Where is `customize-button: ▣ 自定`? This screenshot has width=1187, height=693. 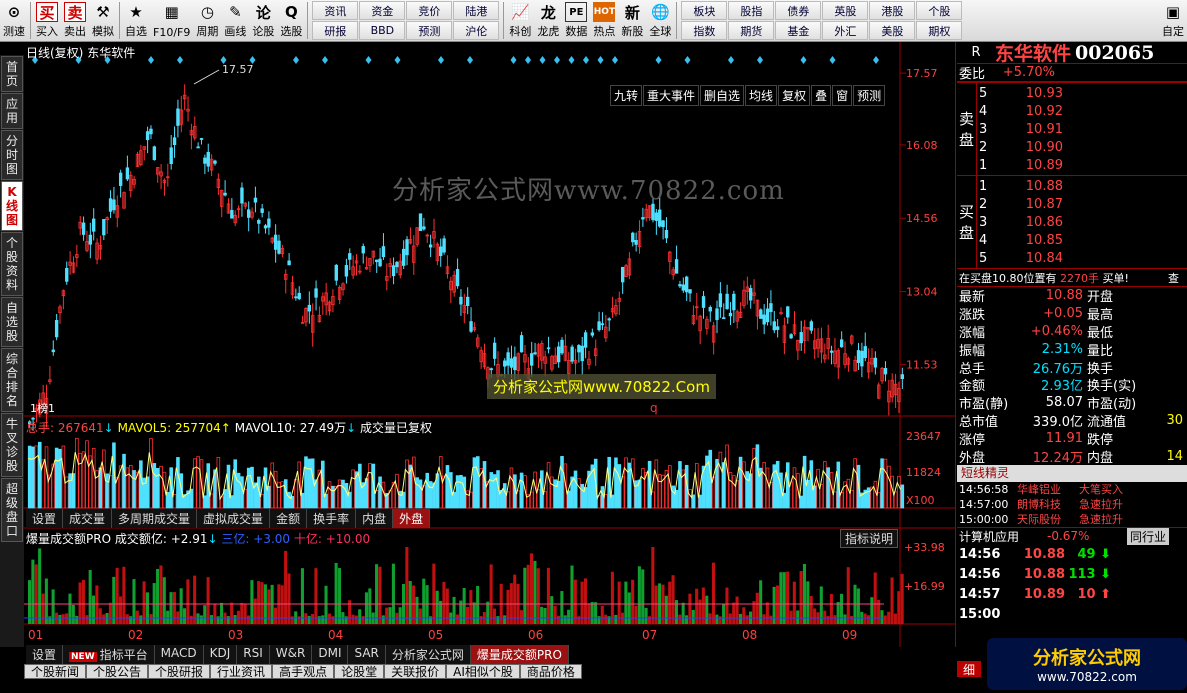 customize-button: ▣ 自定 is located at coordinates (1173, 20).